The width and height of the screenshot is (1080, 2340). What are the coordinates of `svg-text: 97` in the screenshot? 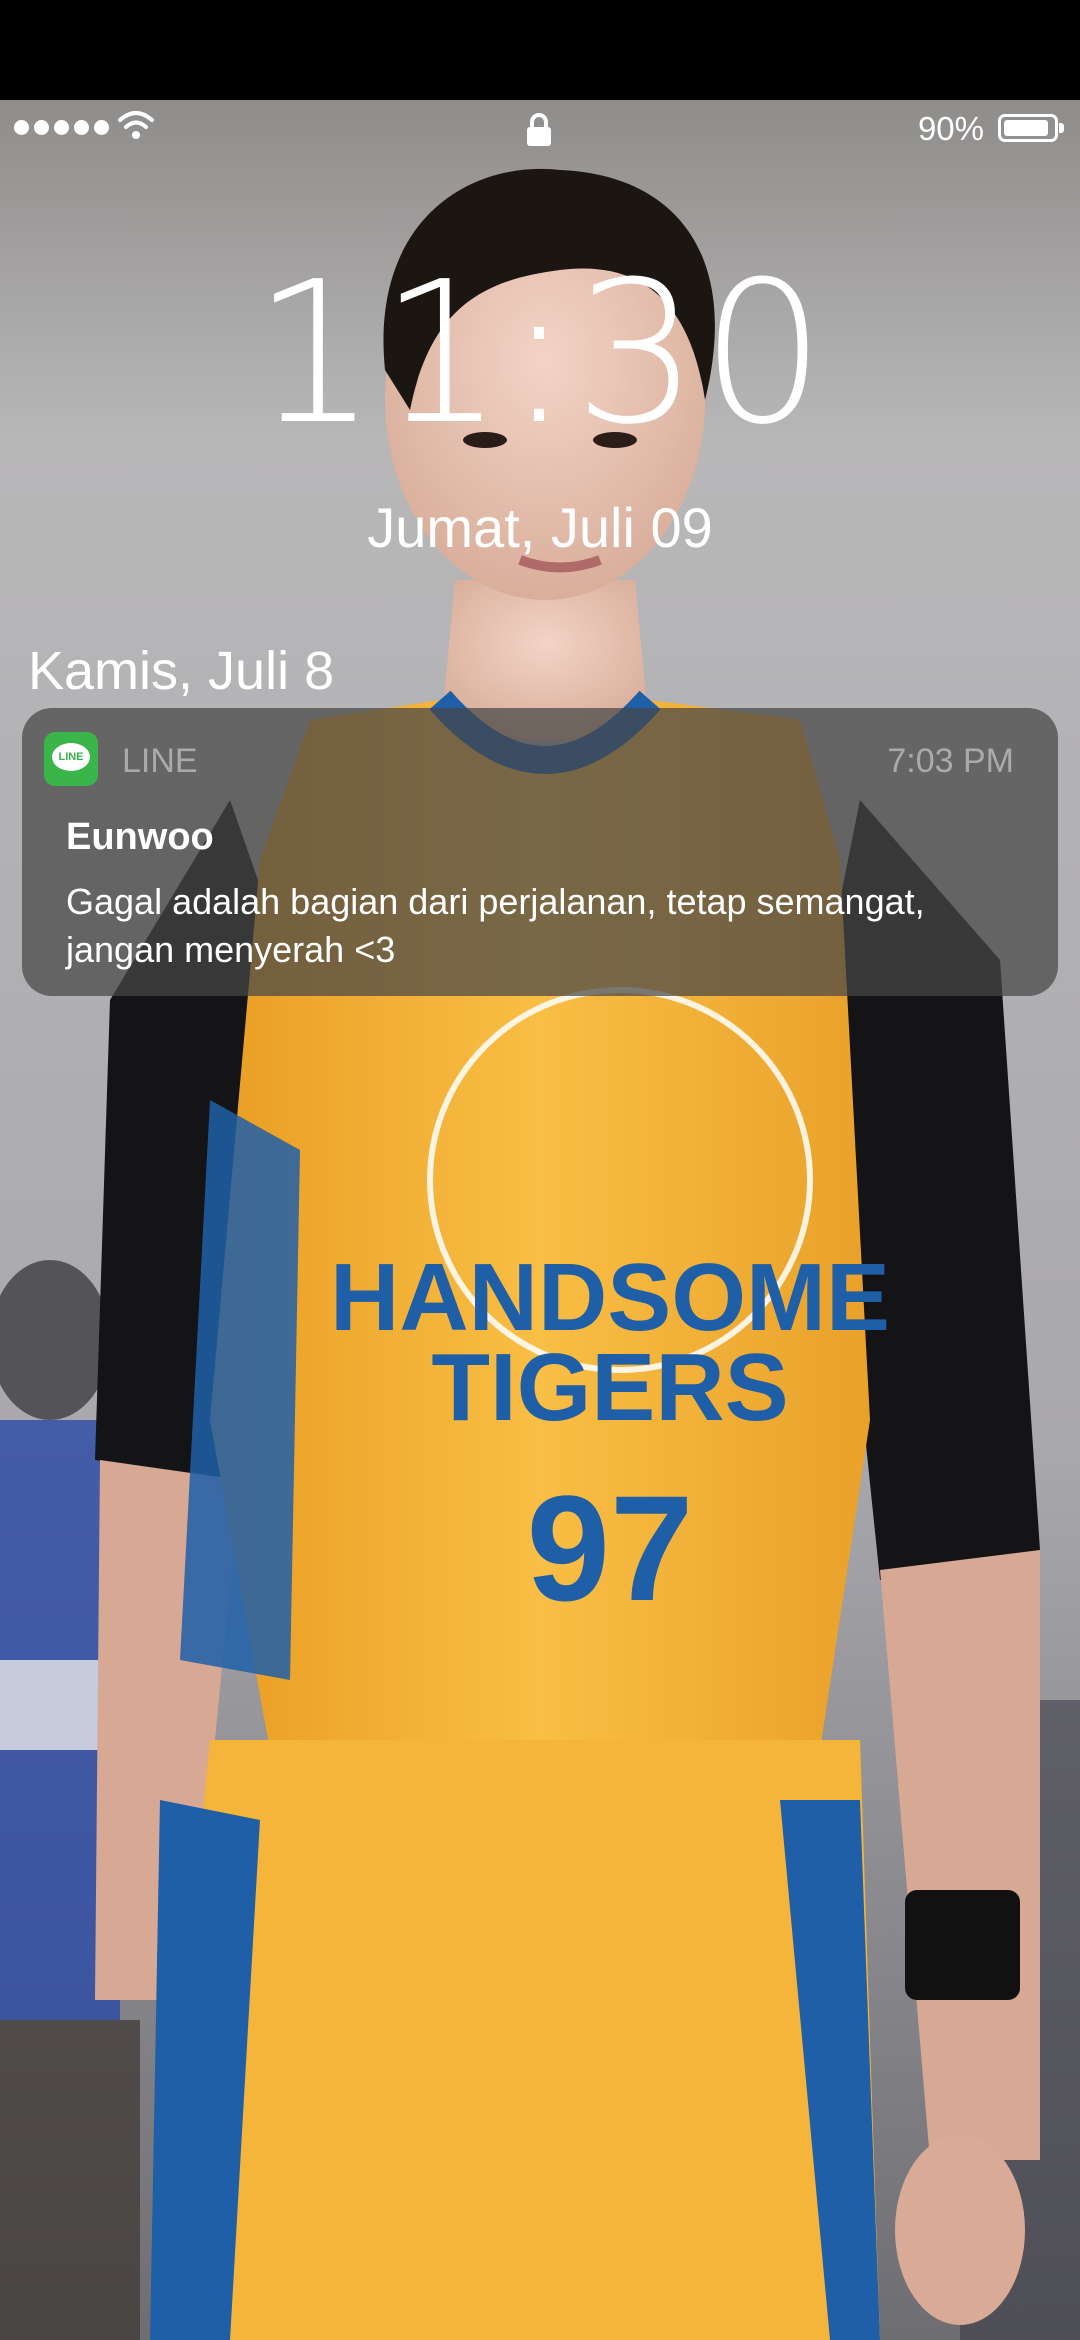 It's located at (610, 1548).